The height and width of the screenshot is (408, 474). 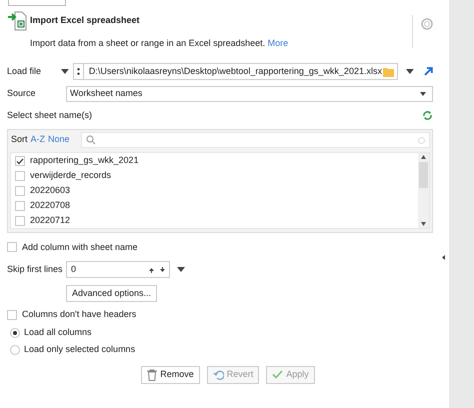 I want to click on field-label: Skip first lines, so click(x=34, y=269).